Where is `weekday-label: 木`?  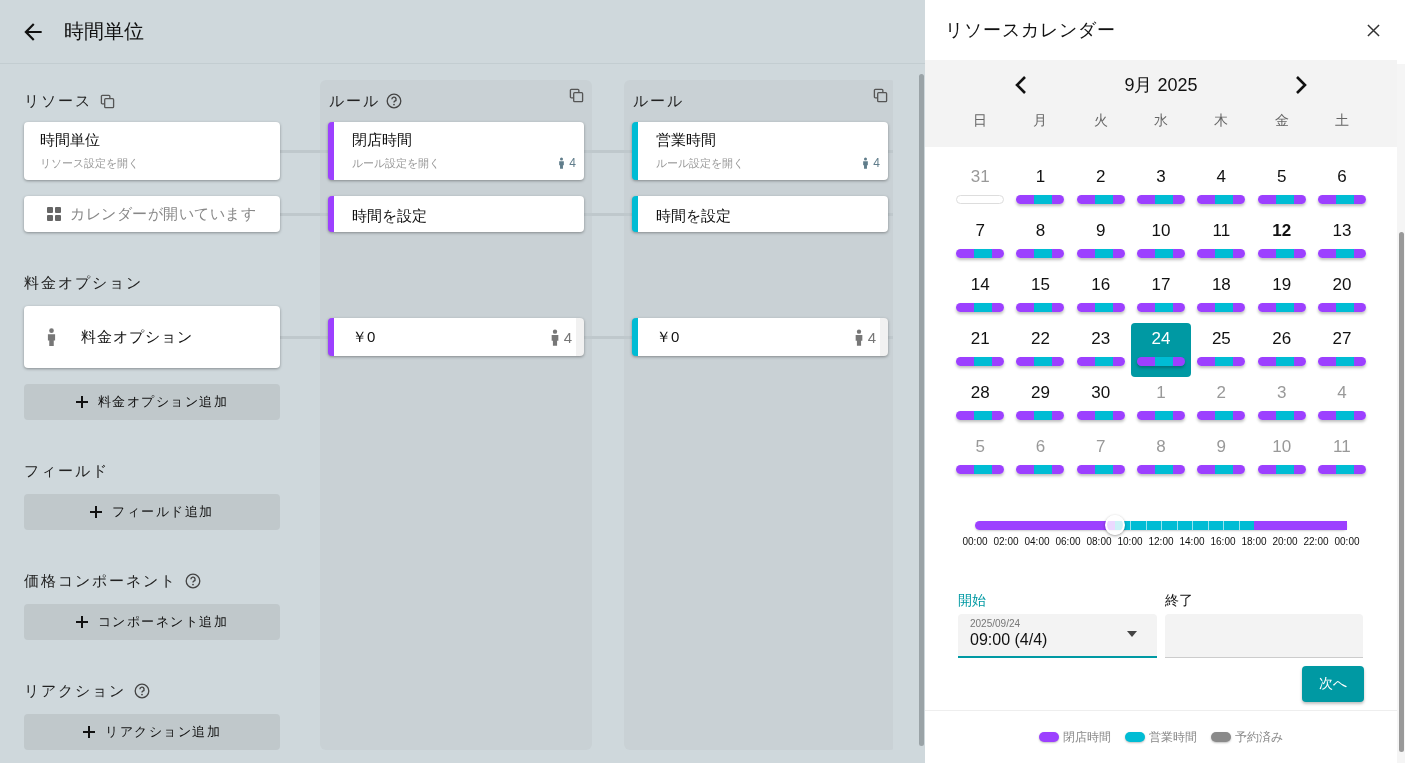
weekday-label: 木 is located at coordinates (1221, 120).